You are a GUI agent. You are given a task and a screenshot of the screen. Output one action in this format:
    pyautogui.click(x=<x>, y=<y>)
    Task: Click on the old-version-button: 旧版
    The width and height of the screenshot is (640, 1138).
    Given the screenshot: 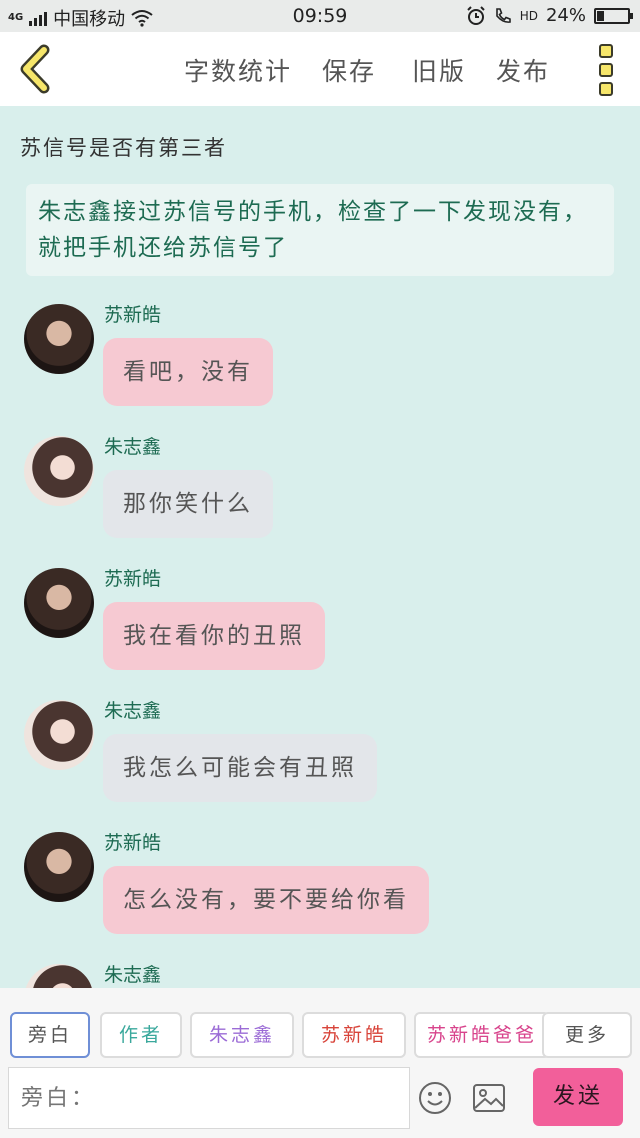 What is the action you would take?
    pyautogui.click(x=439, y=70)
    